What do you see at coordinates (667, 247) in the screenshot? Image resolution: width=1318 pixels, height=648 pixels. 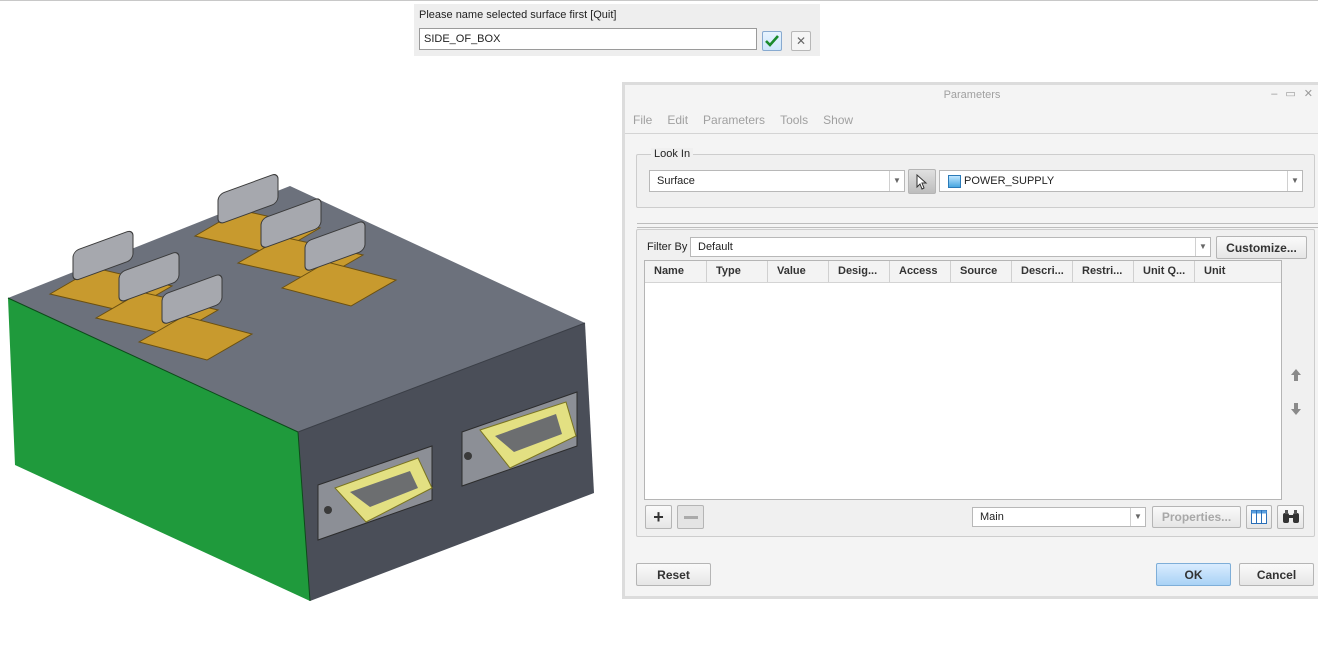 I see `filter-by-label: Filter By` at bounding box center [667, 247].